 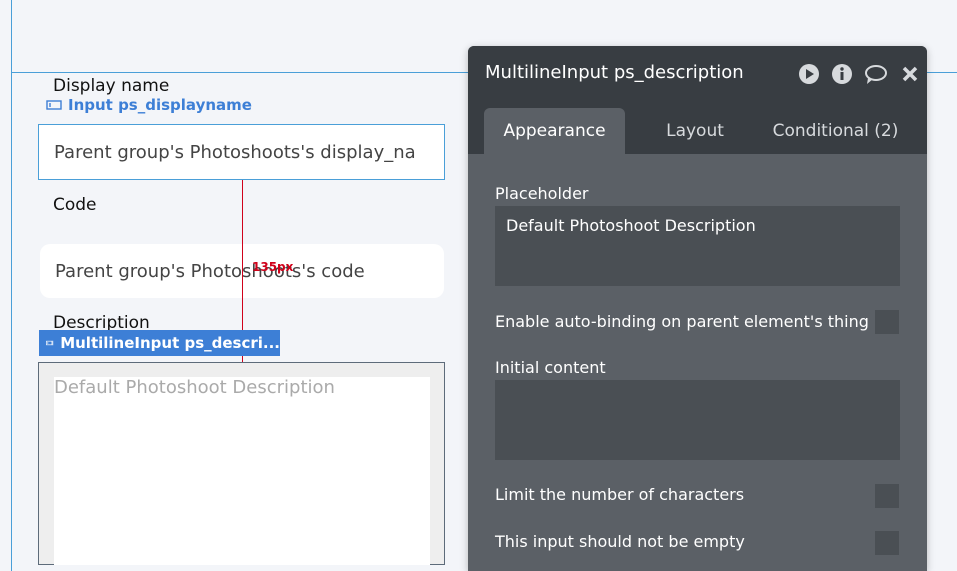 What do you see at coordinates (842, 74) in the screenshot?
I see `info-icon` at bounding box center [842, 74].